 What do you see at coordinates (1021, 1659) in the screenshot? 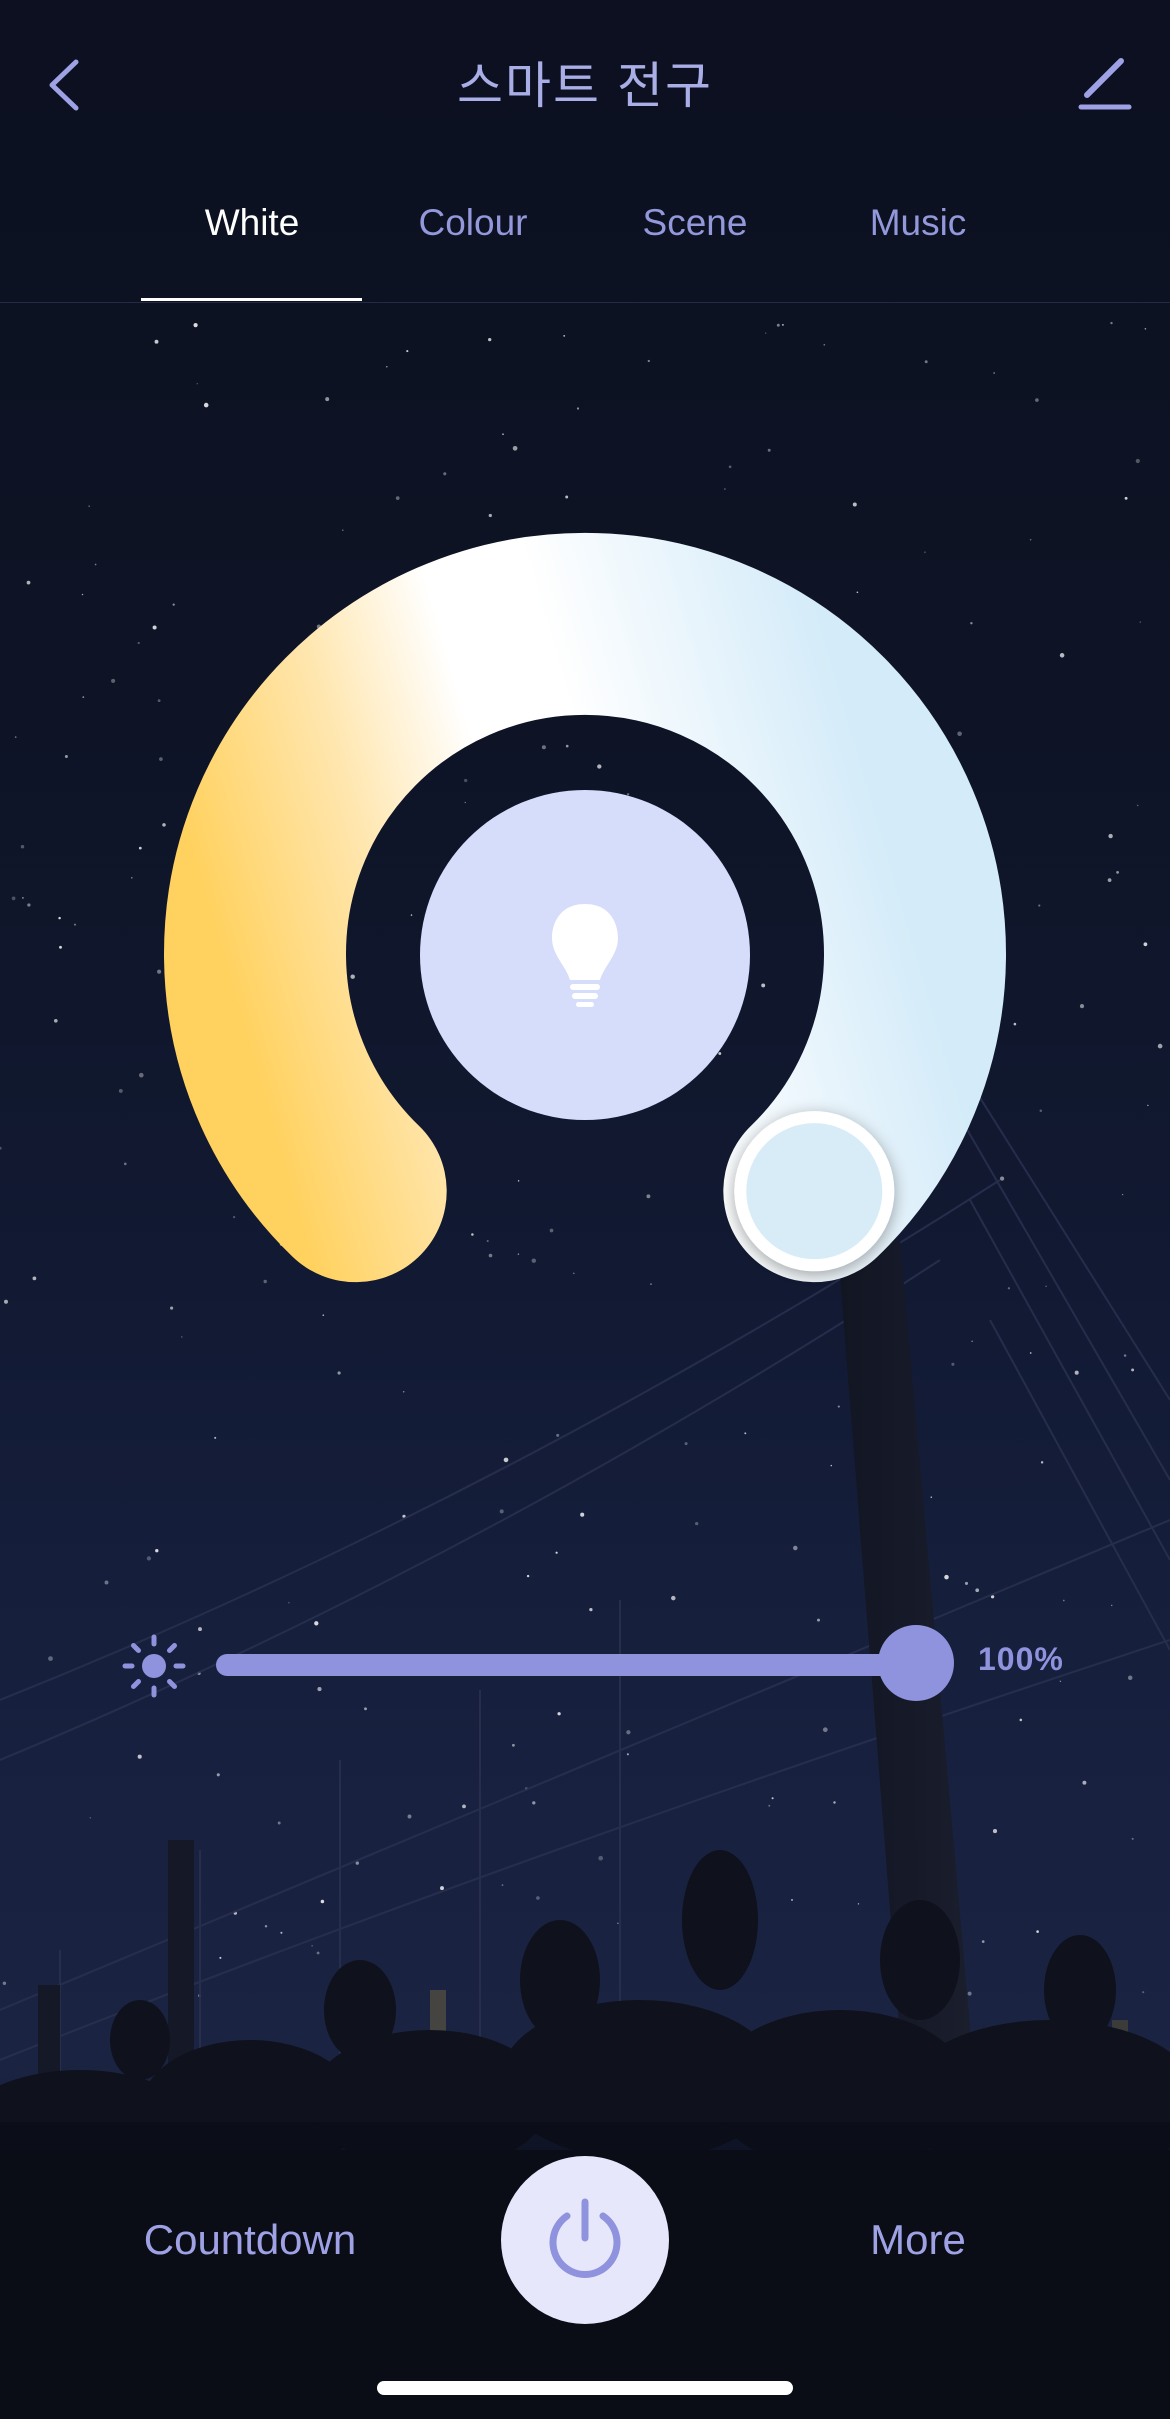
I see `brightness-value: 100%` at bounding box center [1021, 1659].